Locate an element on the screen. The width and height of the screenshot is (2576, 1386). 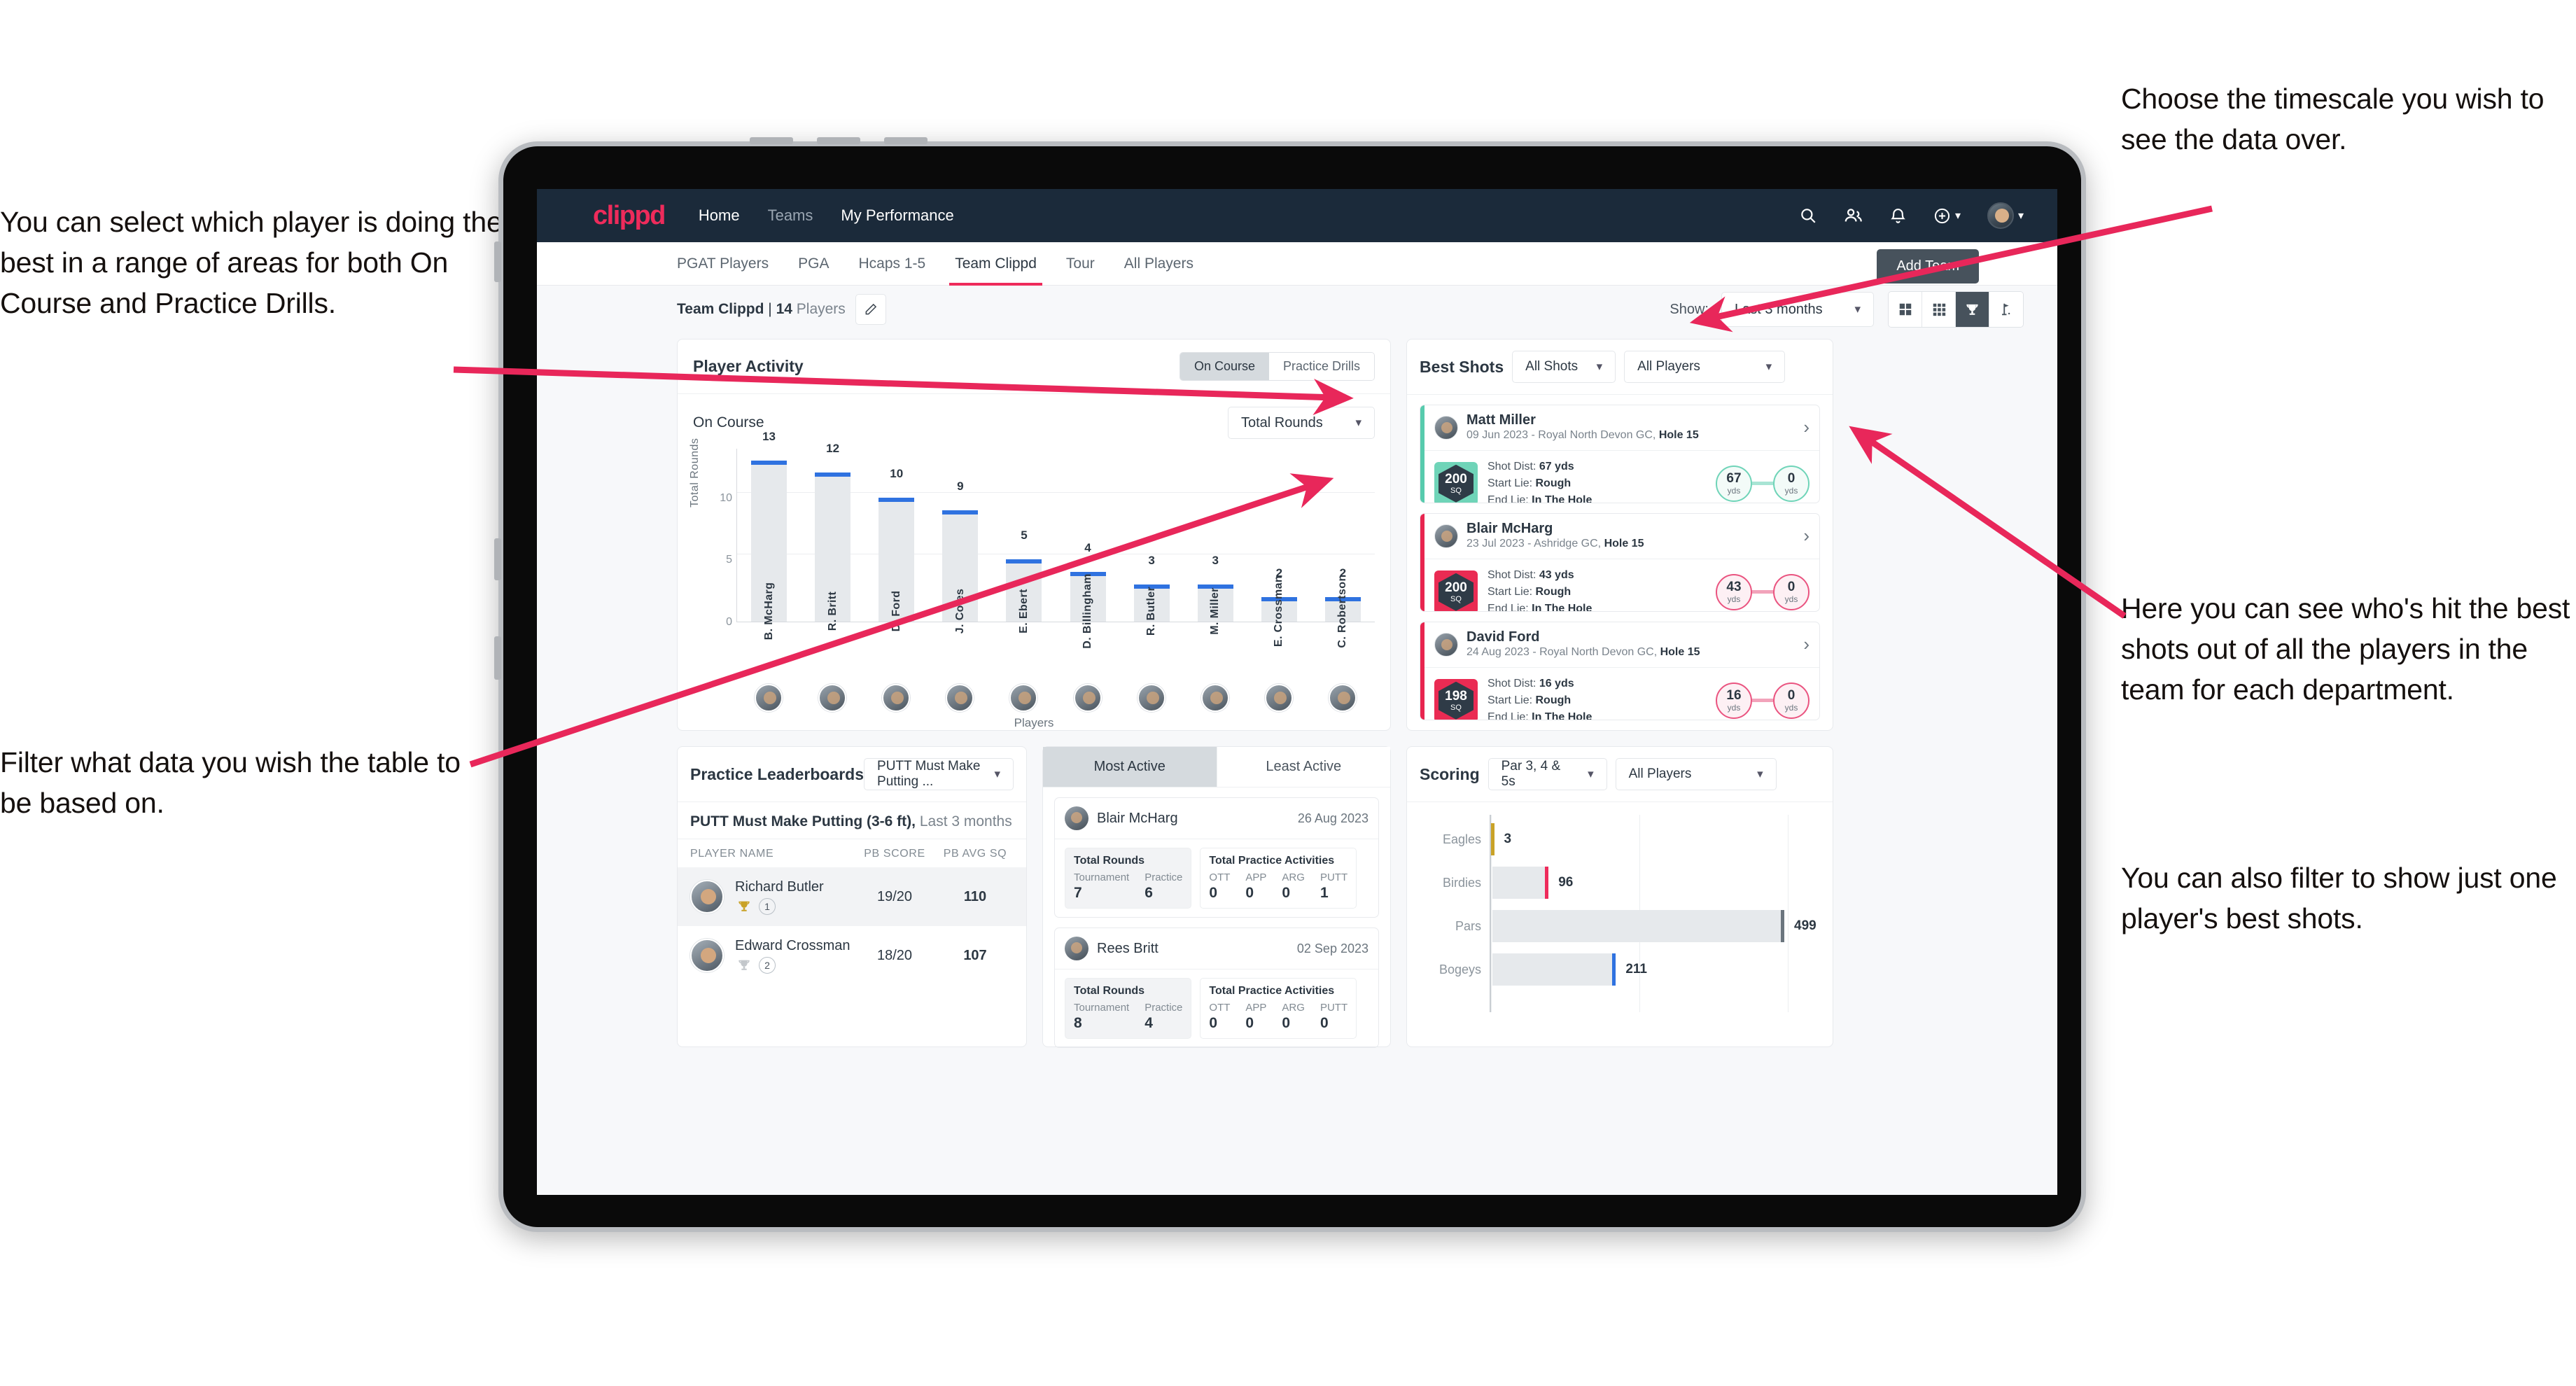
leaderboard-player-name: Edward Crossman is located at coordinates (792, 945).